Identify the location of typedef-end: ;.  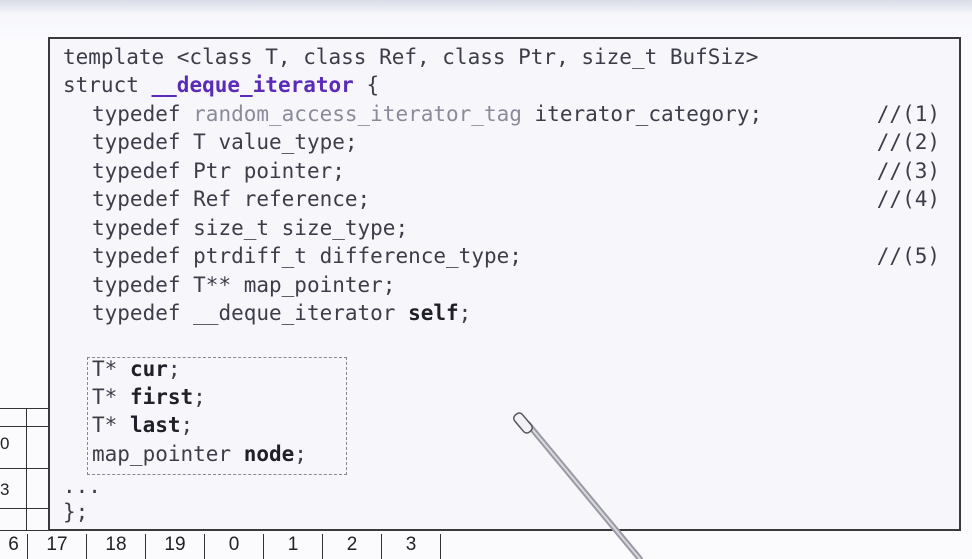
(465, 313).